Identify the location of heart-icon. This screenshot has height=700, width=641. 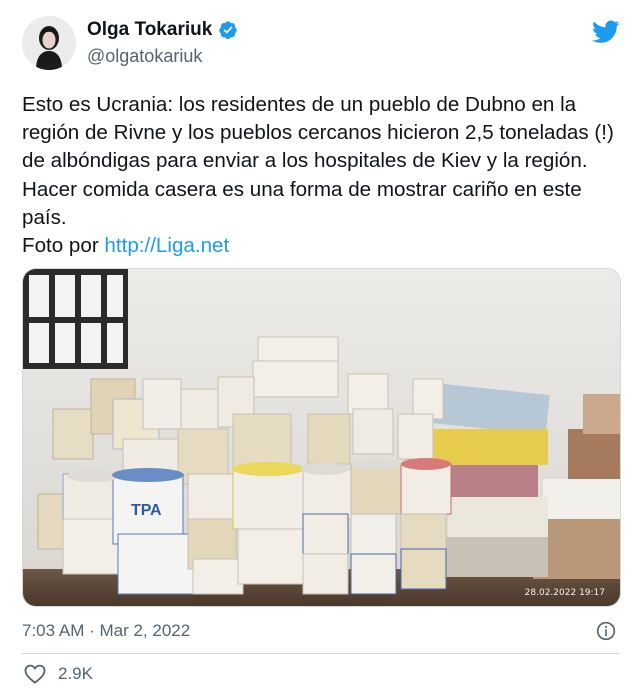
(35, 674).